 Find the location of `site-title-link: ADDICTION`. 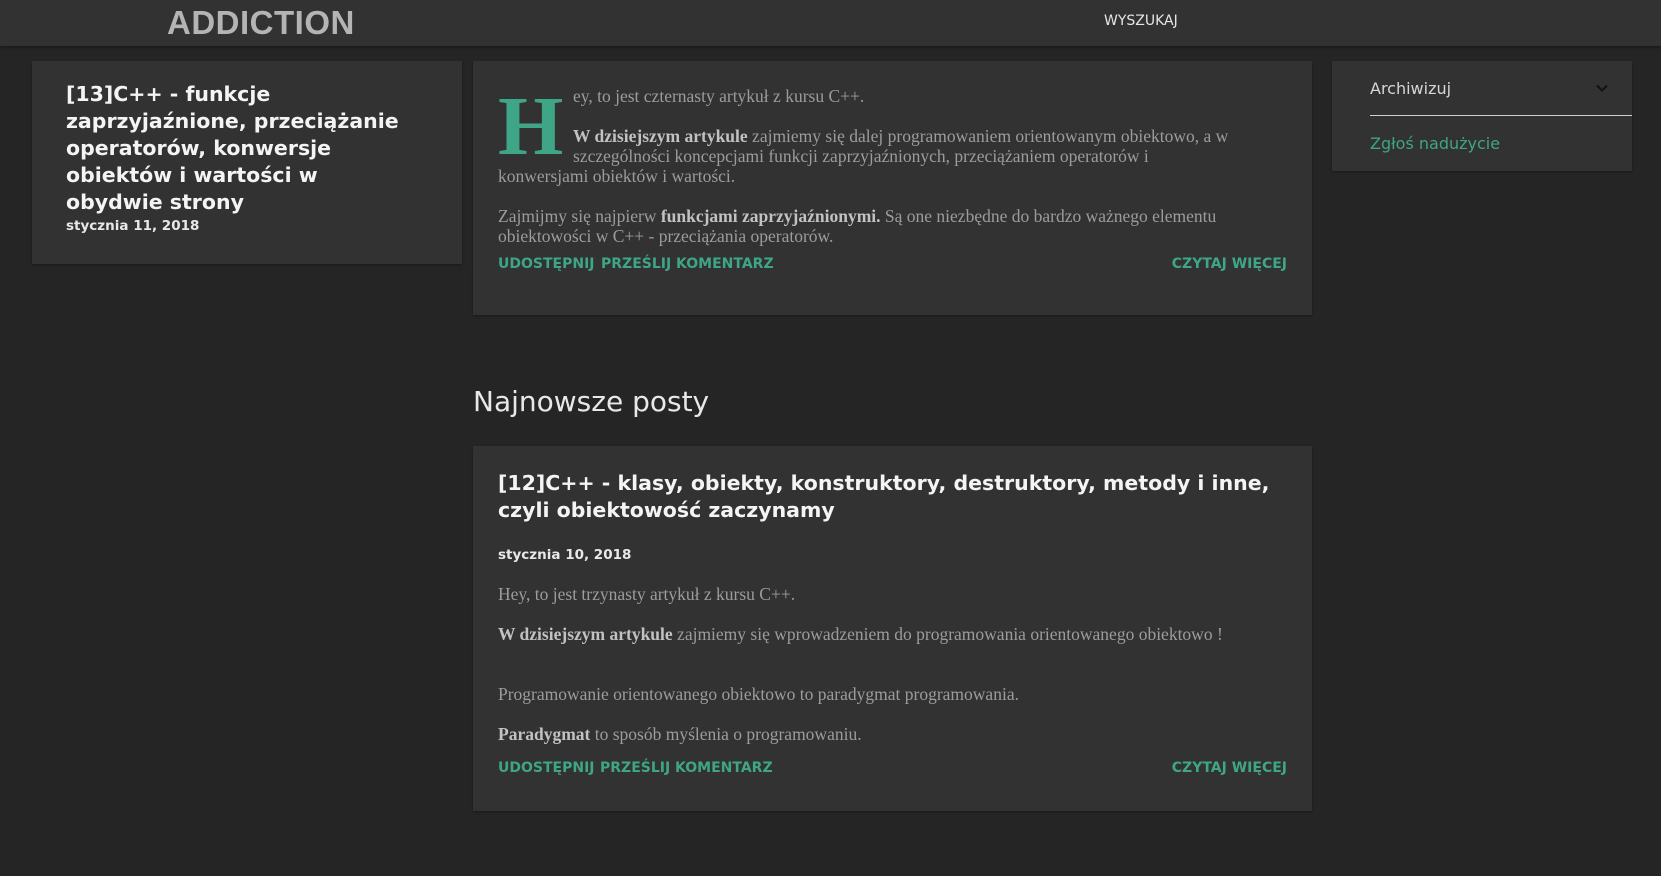

site-title-link: ADDICTION is located at coordinates (261, 23).